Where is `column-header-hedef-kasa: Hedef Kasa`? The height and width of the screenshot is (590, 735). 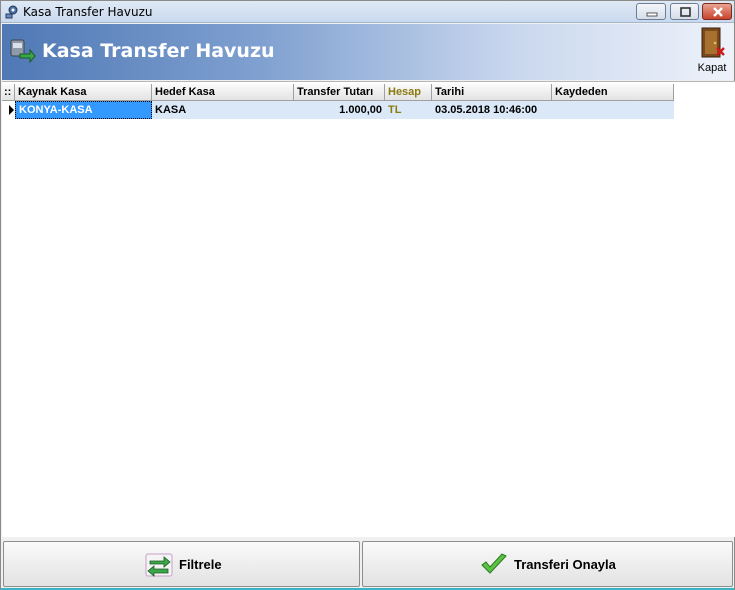 column-header-hedef-kasa: Hedef Kasa is located at coordinates (223, 92).